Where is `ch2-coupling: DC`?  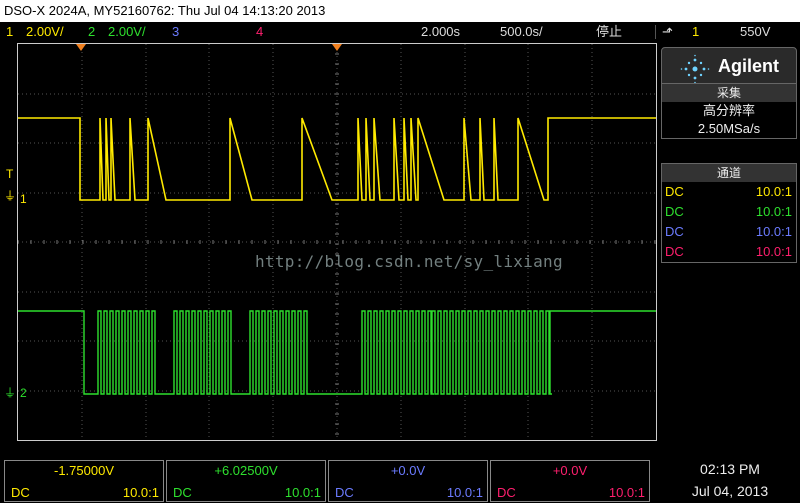
ch2-coupling: DC is located at coordinates (674, 211).